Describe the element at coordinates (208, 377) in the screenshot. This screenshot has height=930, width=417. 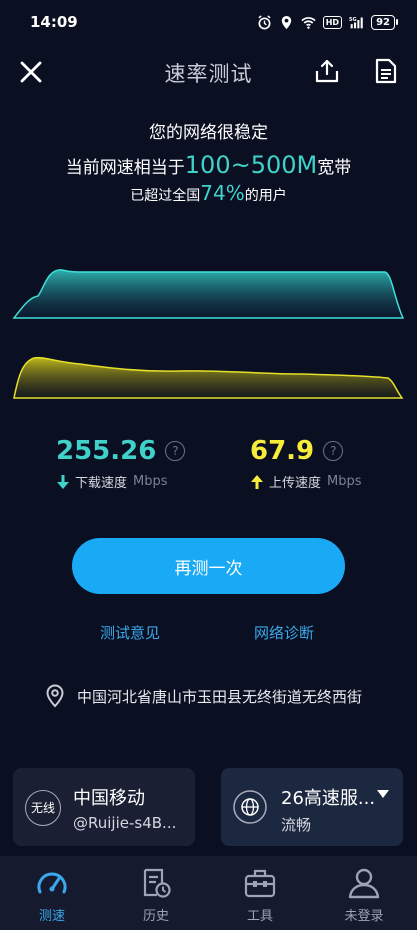
I see `upload-curve` at that location.